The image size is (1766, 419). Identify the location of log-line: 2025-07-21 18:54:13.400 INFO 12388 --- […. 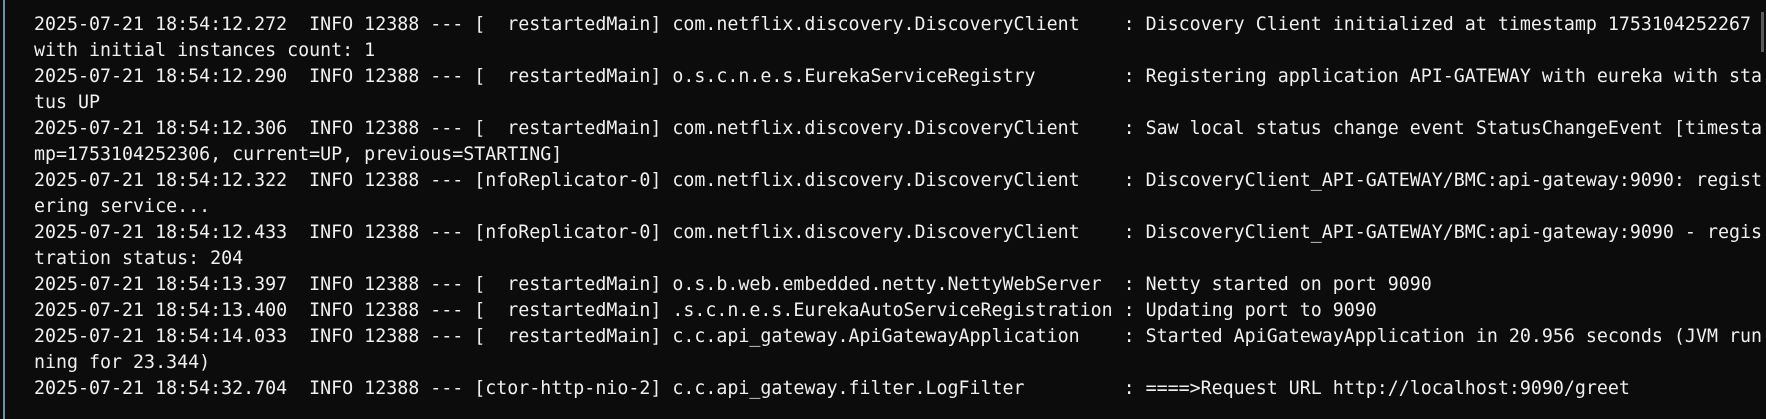
(705, 310).